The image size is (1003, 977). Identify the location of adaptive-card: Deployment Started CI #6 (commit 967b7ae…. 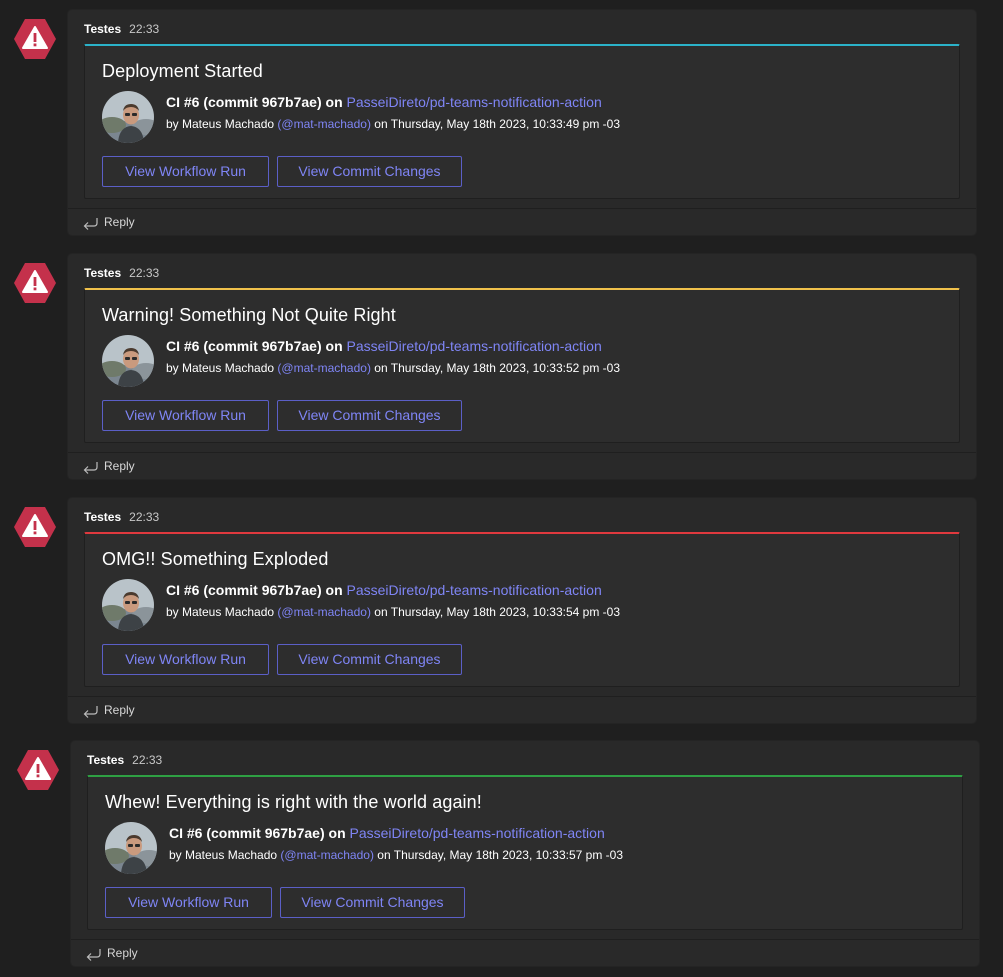
(522, 121).